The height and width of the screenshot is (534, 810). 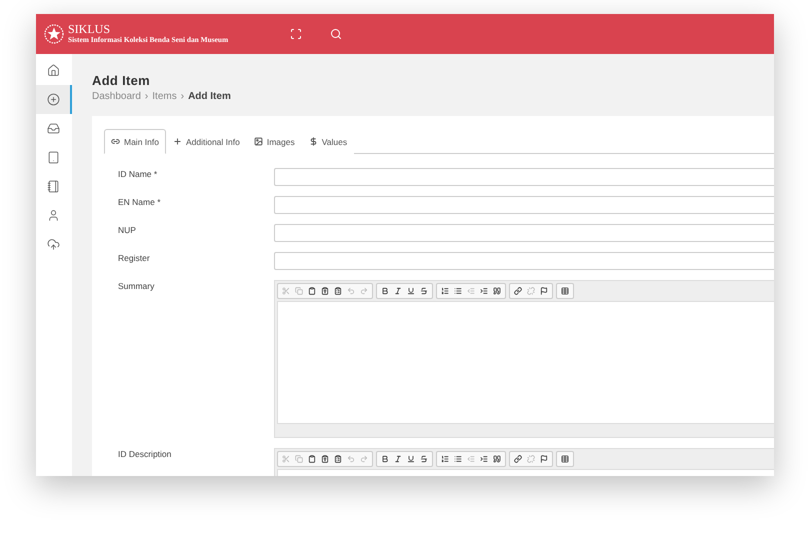 I want to click on logo-title: SIKLUS, so click(x=90, y=29).